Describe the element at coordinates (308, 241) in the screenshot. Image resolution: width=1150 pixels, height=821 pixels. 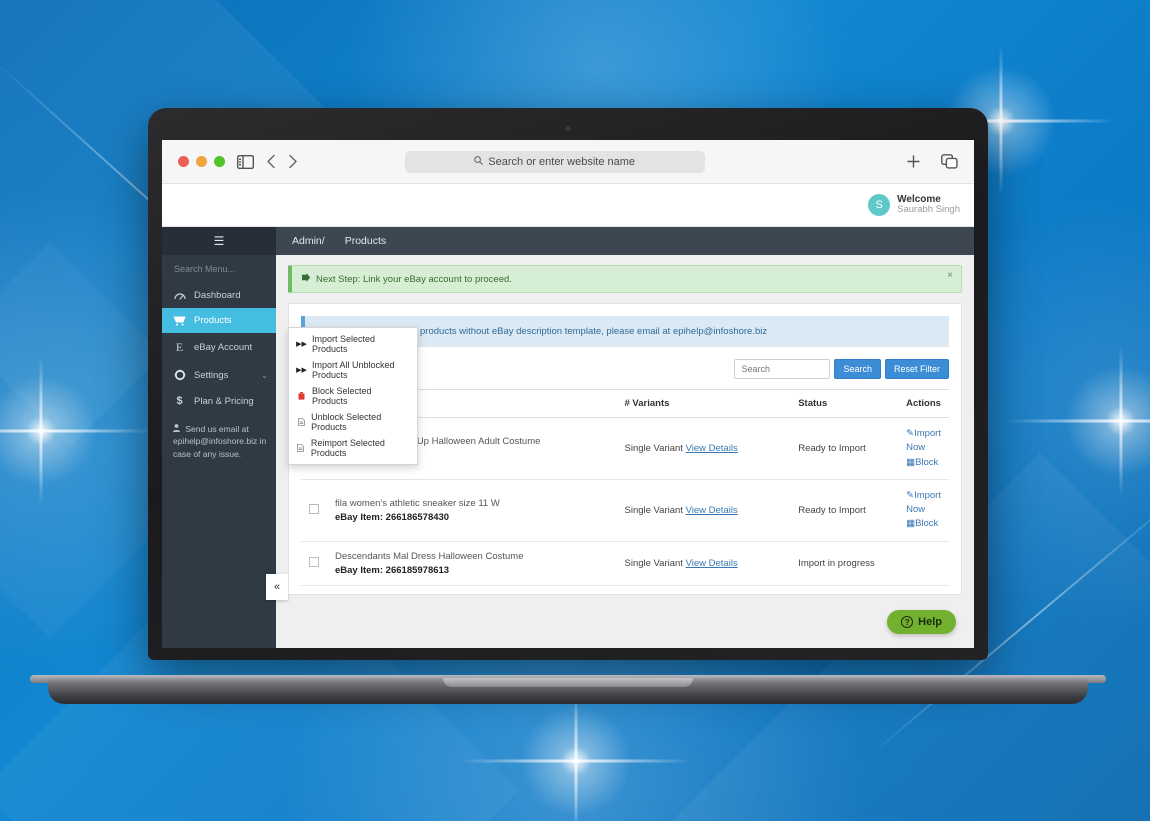
I see `breadcrumb-parent: Admin/` at that location.